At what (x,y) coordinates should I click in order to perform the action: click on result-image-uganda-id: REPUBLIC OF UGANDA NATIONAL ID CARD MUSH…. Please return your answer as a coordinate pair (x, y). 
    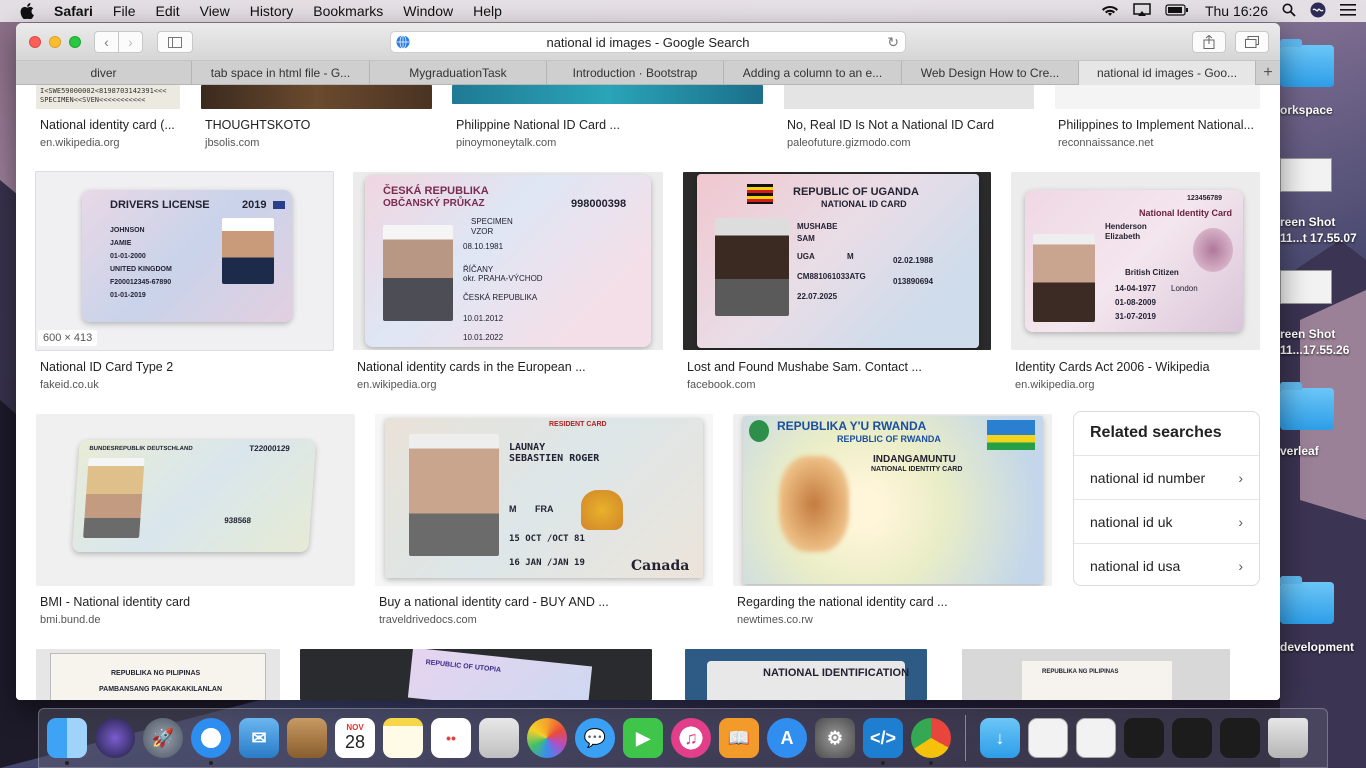
    Looking at the image, I should click on (837, 261).